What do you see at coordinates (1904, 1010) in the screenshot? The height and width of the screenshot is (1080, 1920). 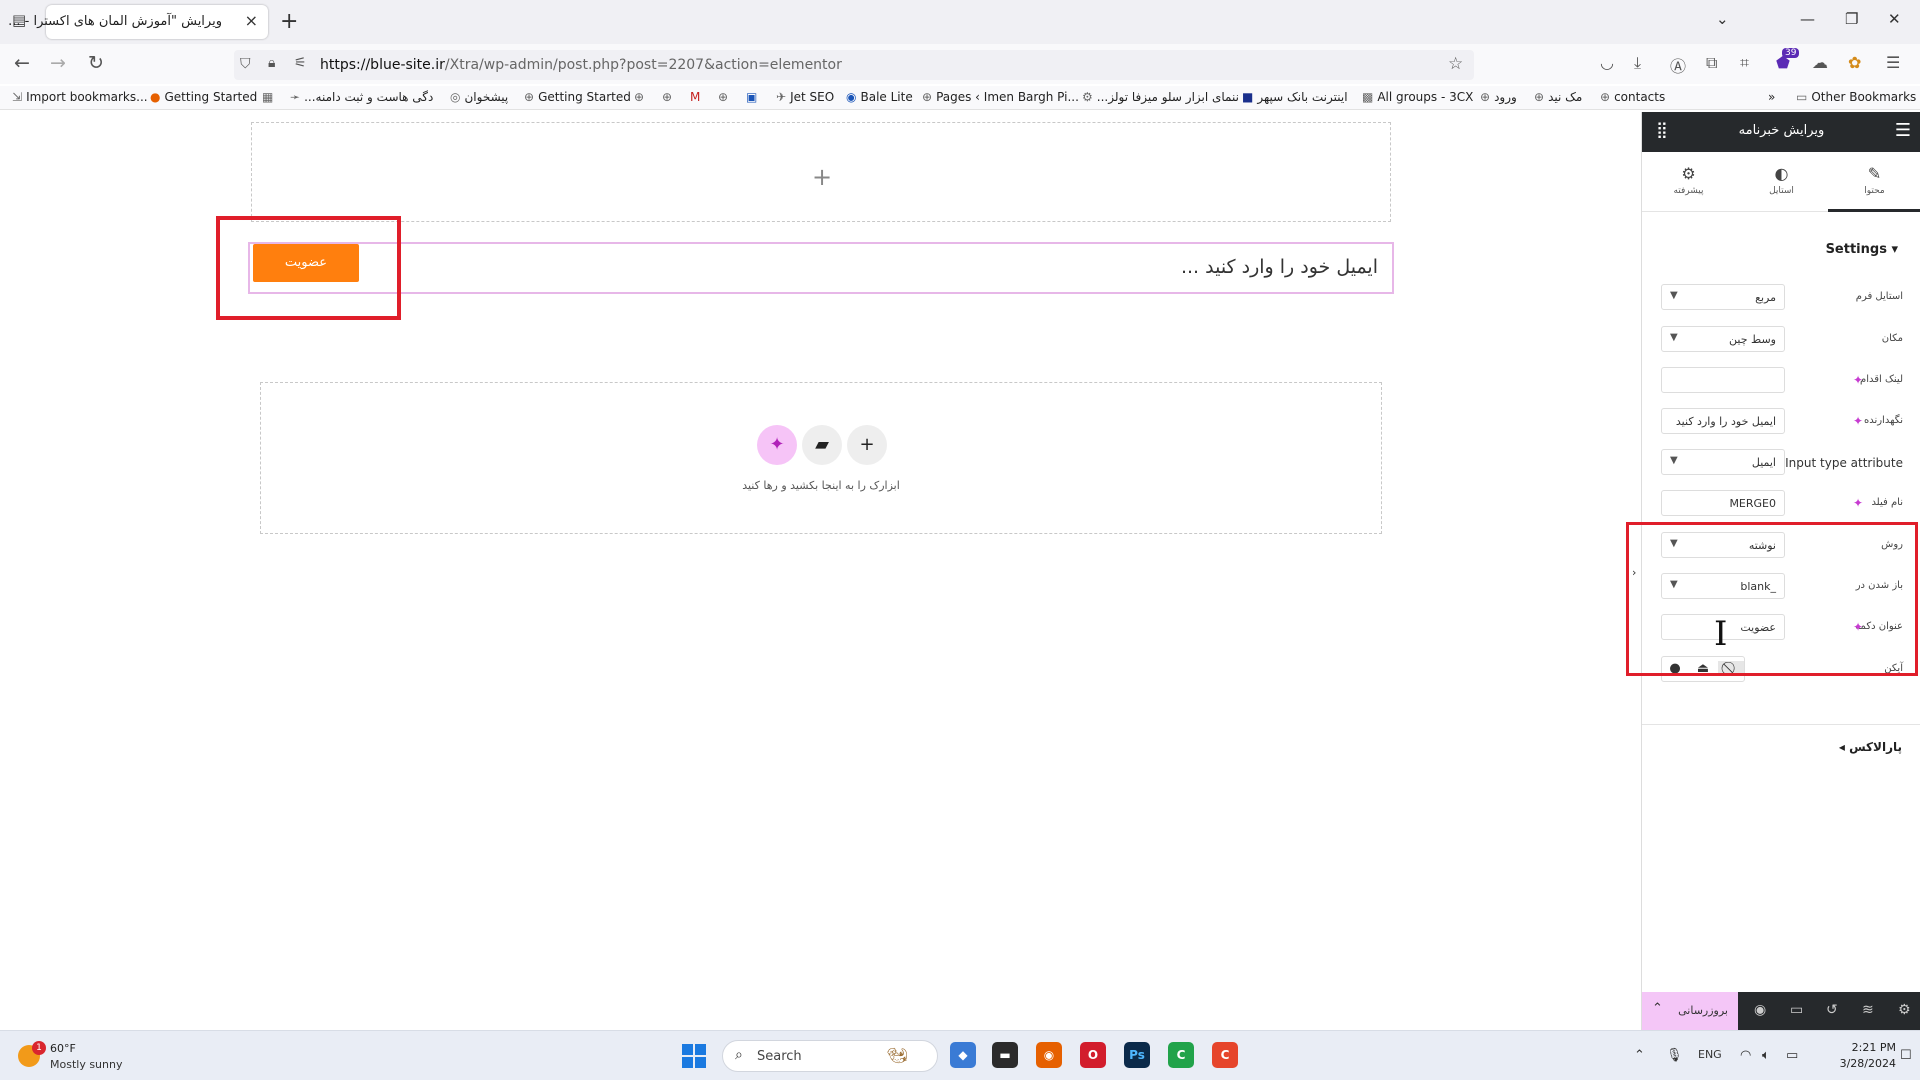 I see `settings-gear-icon: ⚙` at bounding box center [1904, 1010].